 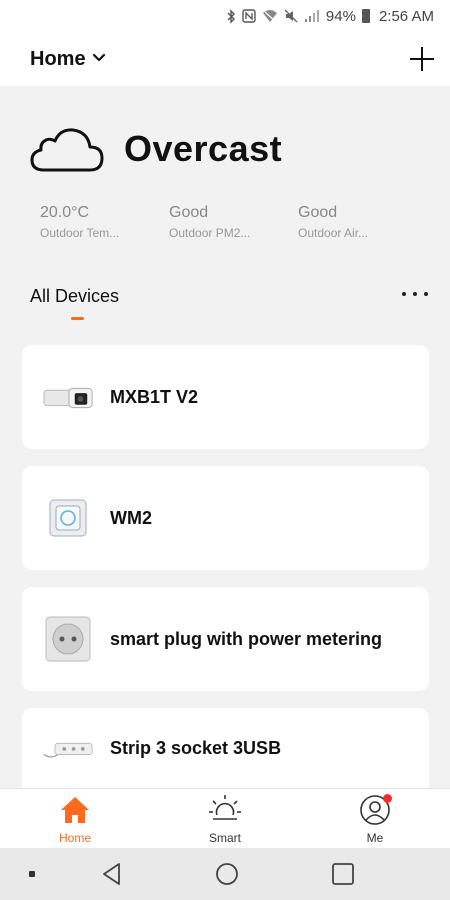 What do you see at coordinates (77, 318) in the screenshot?
I see `active-tab-indicator` at bounding box center [77, 318].